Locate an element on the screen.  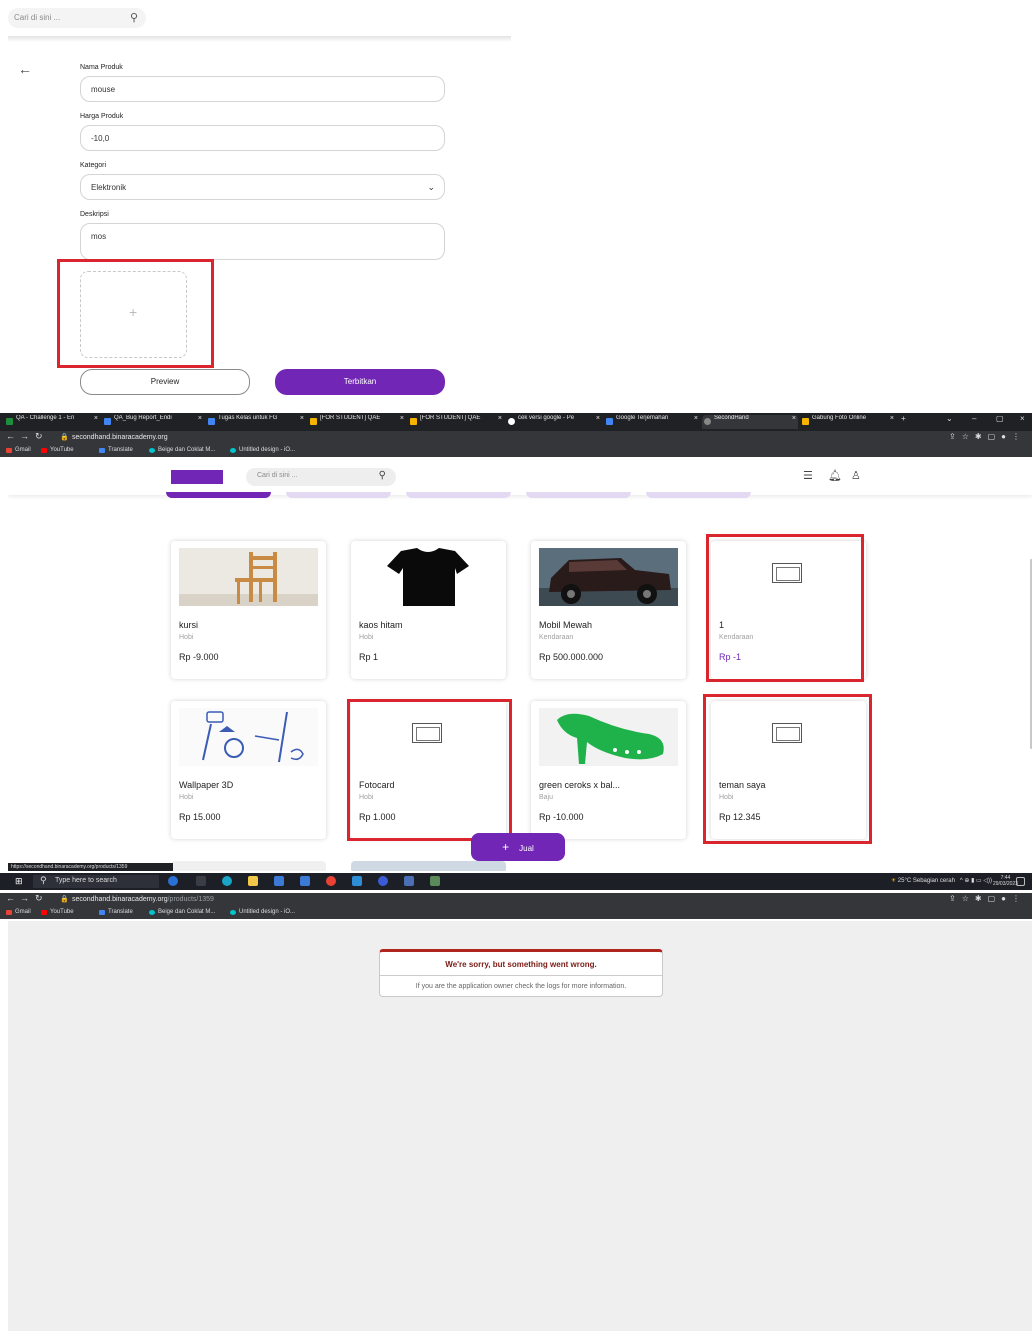
task-view-icon is located at coordinates (201, 881).